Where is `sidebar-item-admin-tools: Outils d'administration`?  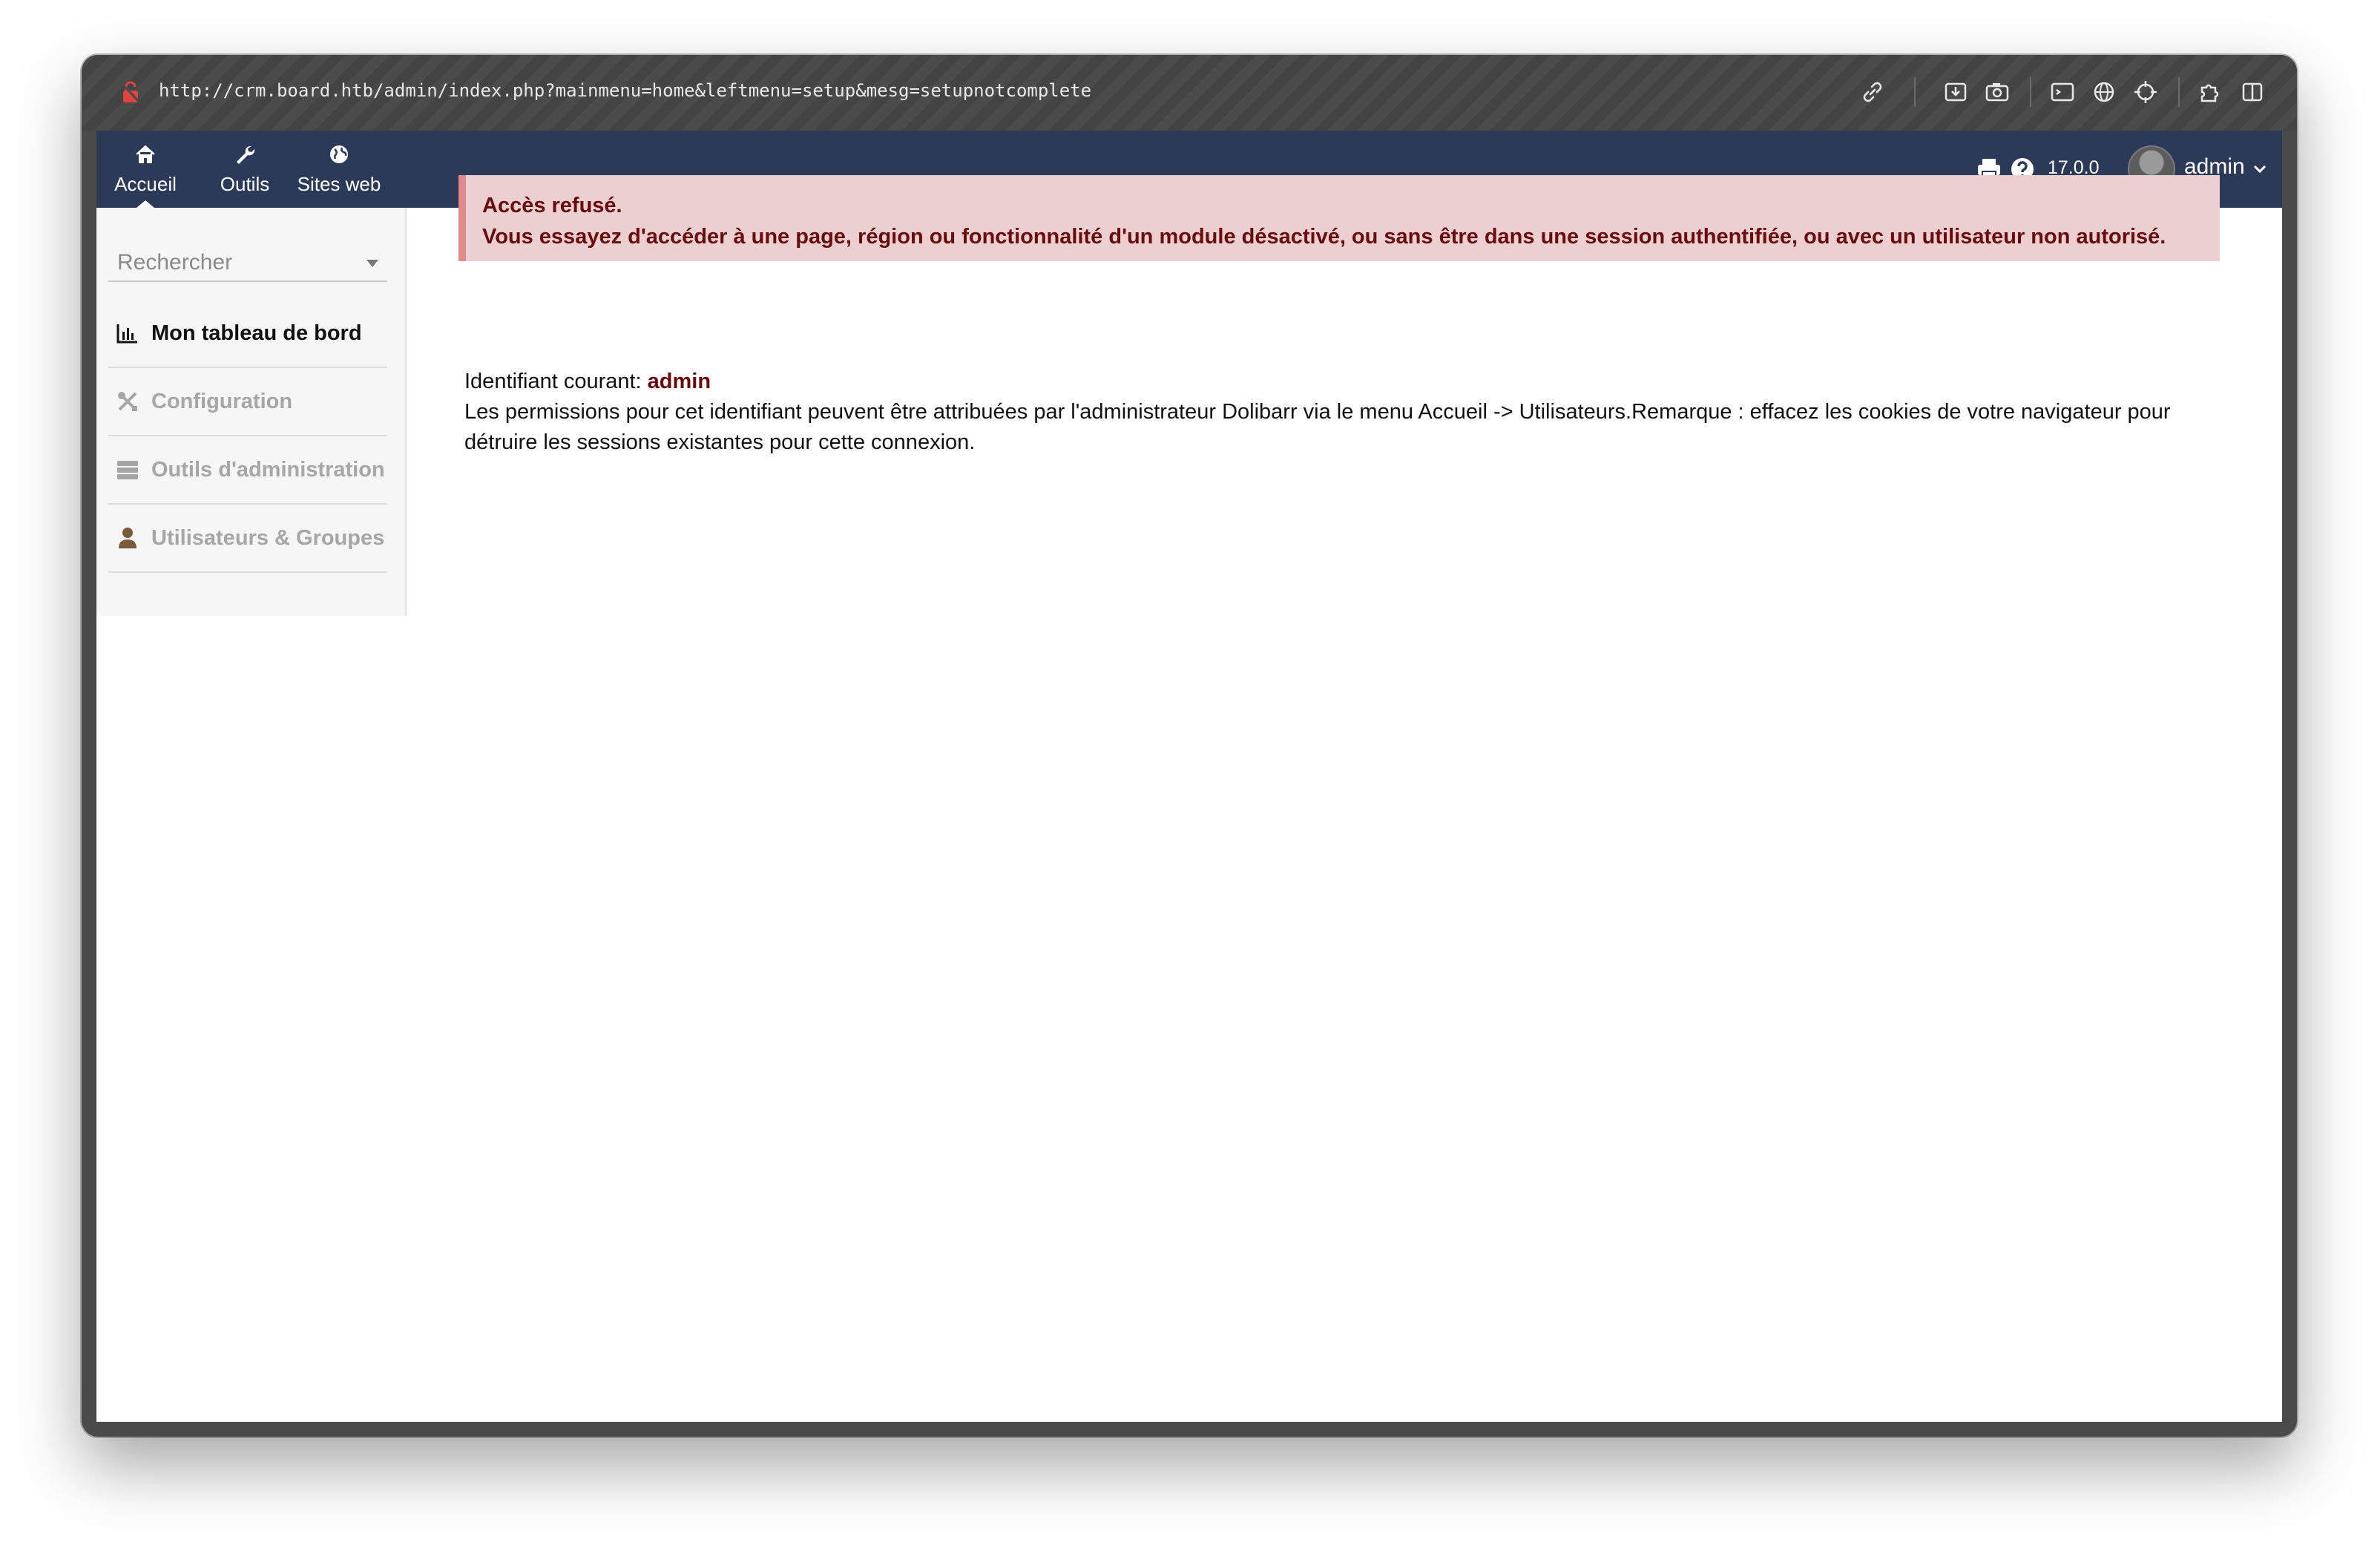 sidebar-item-admin-tools: Outils d'administration is located at coordinates (248, 470).